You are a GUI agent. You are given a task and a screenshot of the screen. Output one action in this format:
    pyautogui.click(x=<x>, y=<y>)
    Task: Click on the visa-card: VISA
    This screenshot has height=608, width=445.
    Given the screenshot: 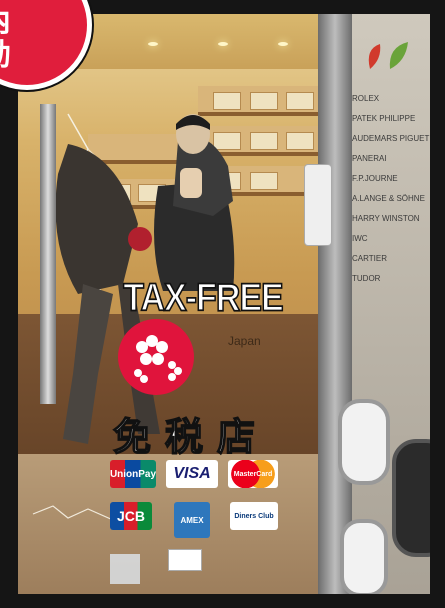 What is the action you would take?
    pyautogui.click(x=192, y=474)
    